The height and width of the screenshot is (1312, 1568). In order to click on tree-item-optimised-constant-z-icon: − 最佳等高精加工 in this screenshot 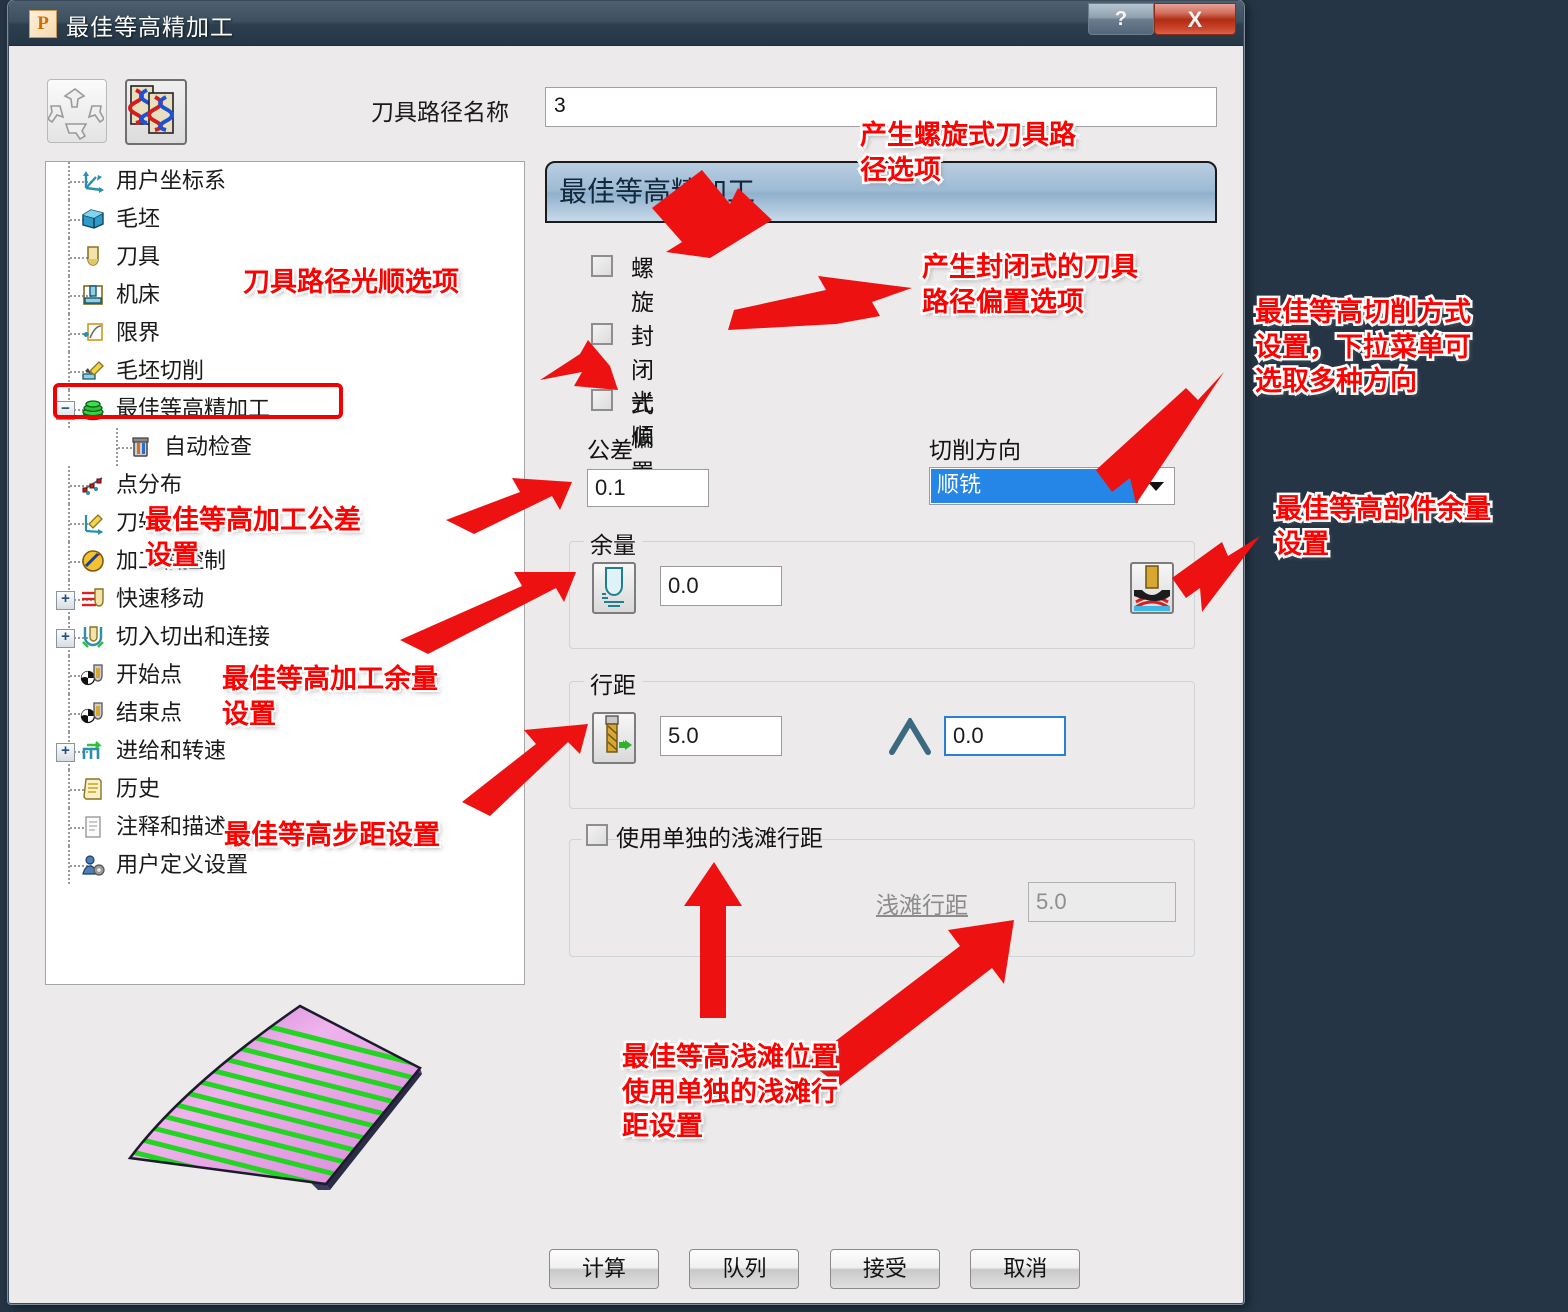, I will do `click(285, 409)`.